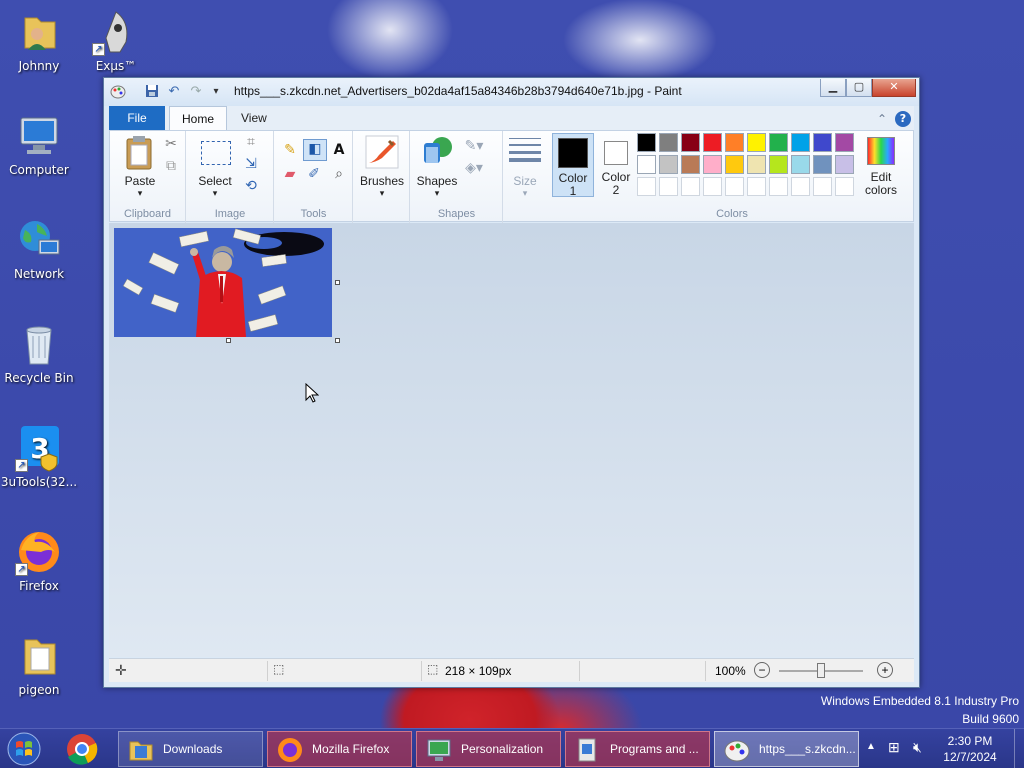  I want to click on brushes-button: Brushes ▾, so click(382, 166).